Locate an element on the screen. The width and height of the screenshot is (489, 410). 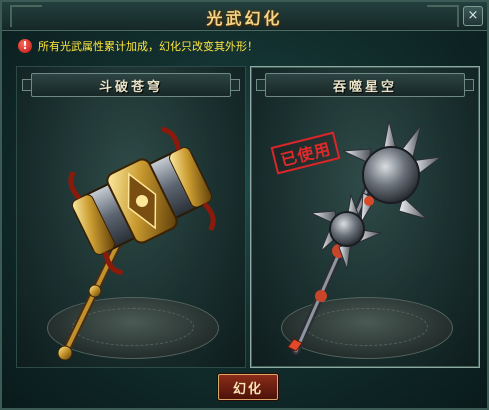
window-title: 光武幻化 is located at coordinates (244, 18).